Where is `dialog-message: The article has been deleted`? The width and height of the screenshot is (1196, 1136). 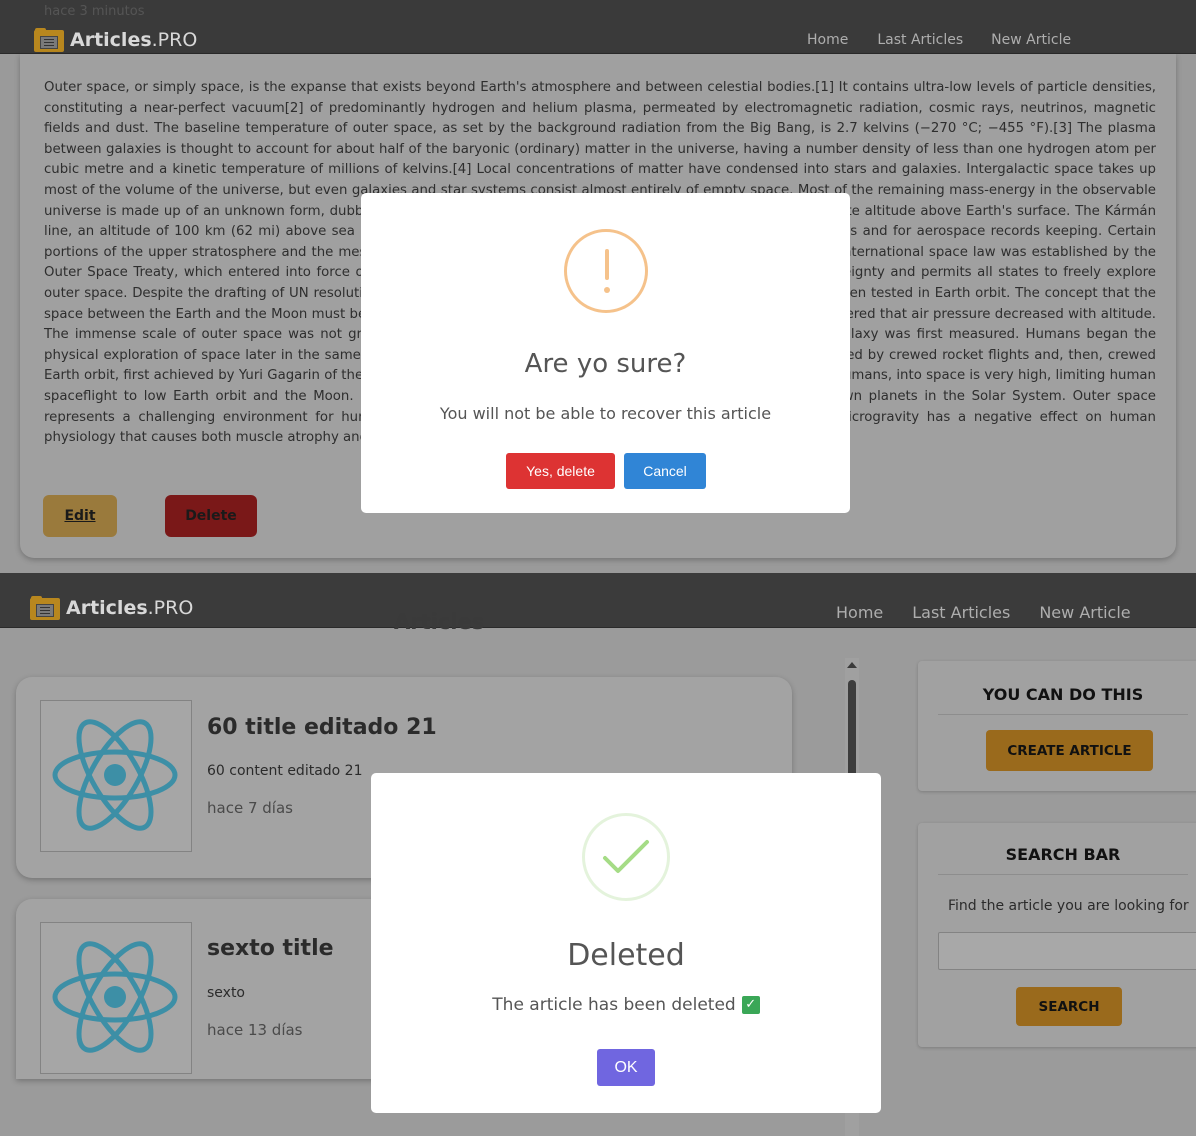 dialog-message: The article has been deleted is located at coordinates (614, 1005).